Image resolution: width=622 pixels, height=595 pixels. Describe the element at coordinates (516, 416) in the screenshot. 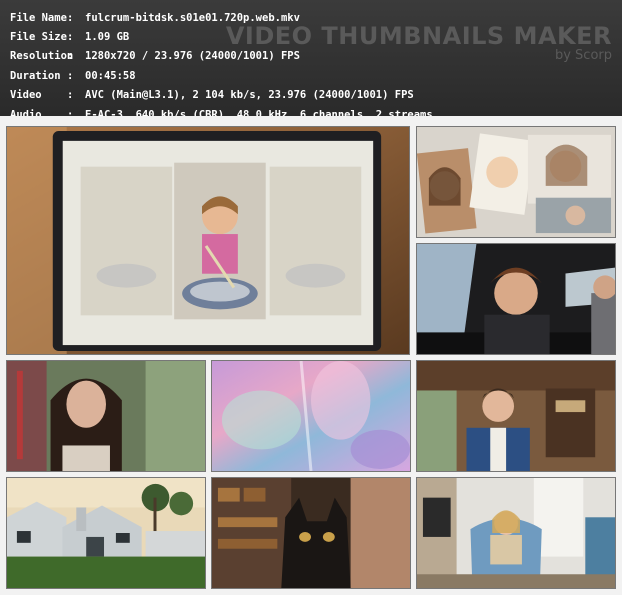

I see `thumbnail-man-blue-suit` at that location.